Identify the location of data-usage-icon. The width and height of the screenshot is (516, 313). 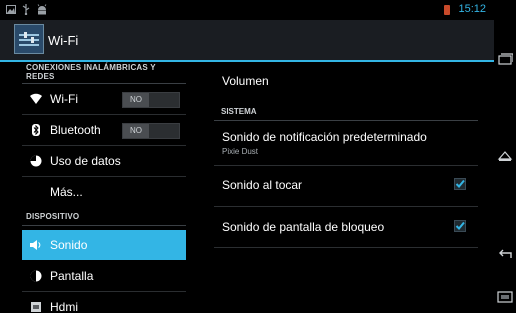
(36, 161).